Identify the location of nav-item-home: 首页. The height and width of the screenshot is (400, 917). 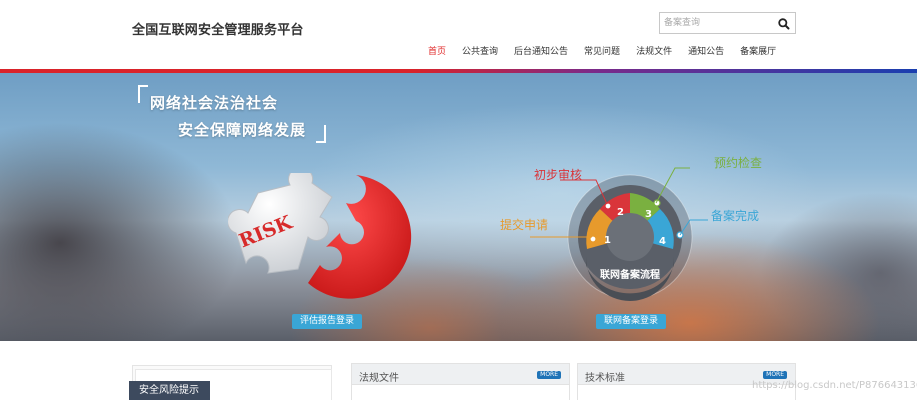
(437, 52).